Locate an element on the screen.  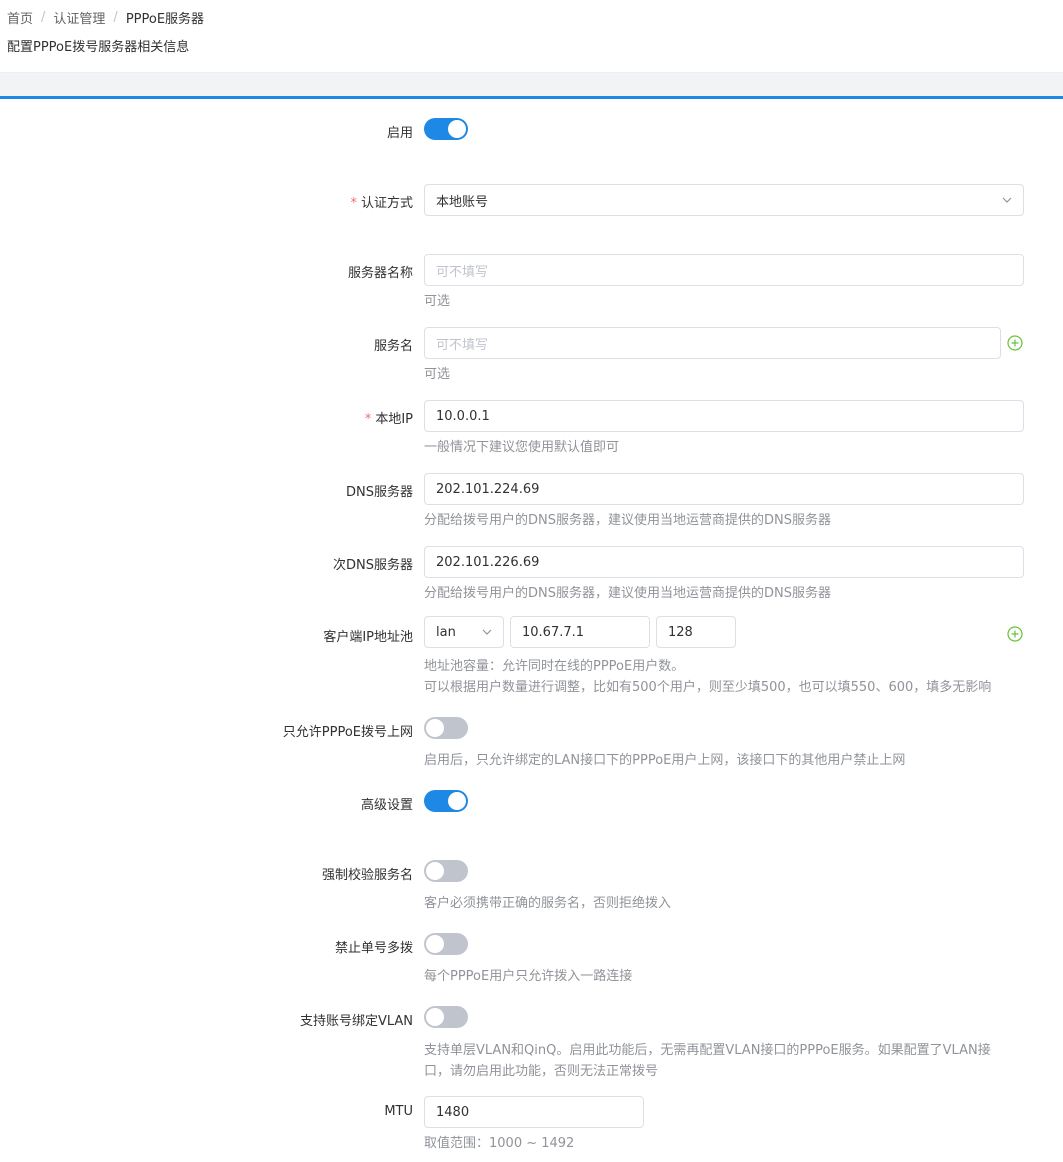
service-name-label: 服务名 is located at coordinates (393, 346).